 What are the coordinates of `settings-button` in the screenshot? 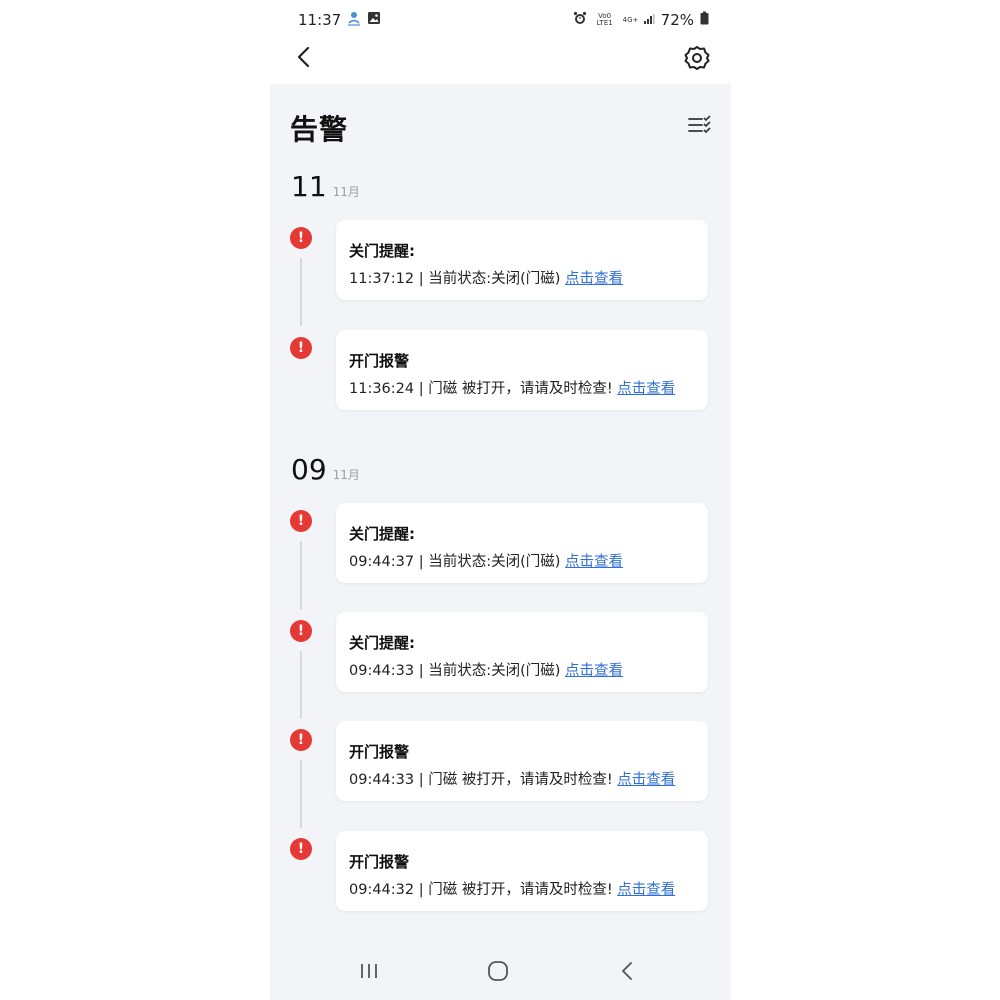 It's located at (697, 58).